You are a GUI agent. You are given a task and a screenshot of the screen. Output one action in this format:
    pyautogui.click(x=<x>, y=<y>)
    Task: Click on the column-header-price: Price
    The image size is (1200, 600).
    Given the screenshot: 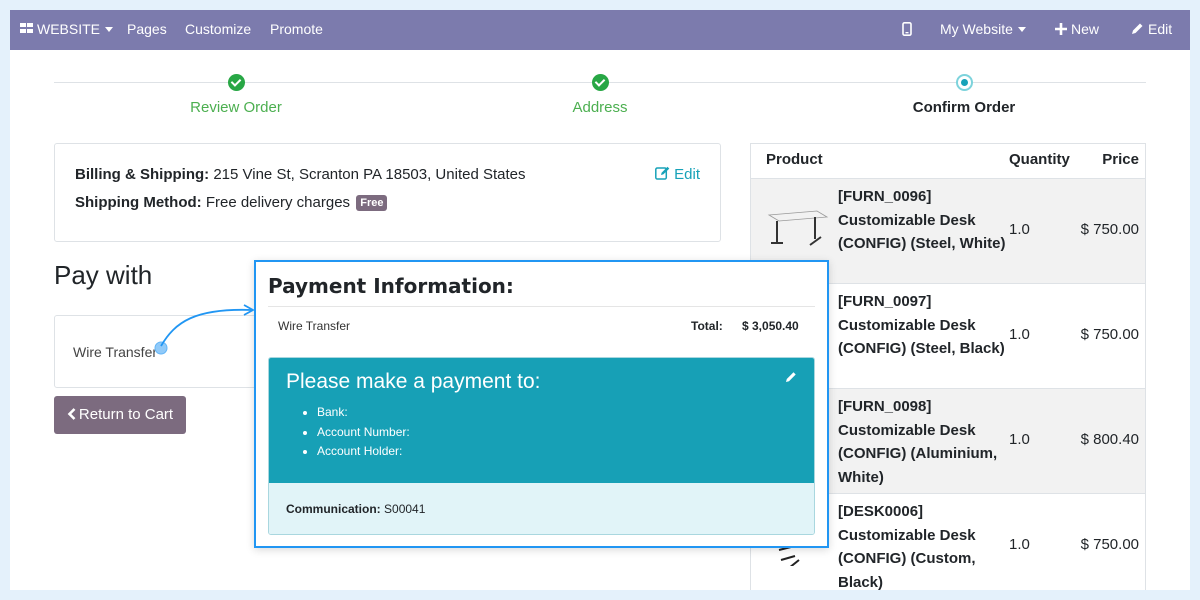 What is the action you would take?
    pyautogui.click(x=1120, y=159)
    